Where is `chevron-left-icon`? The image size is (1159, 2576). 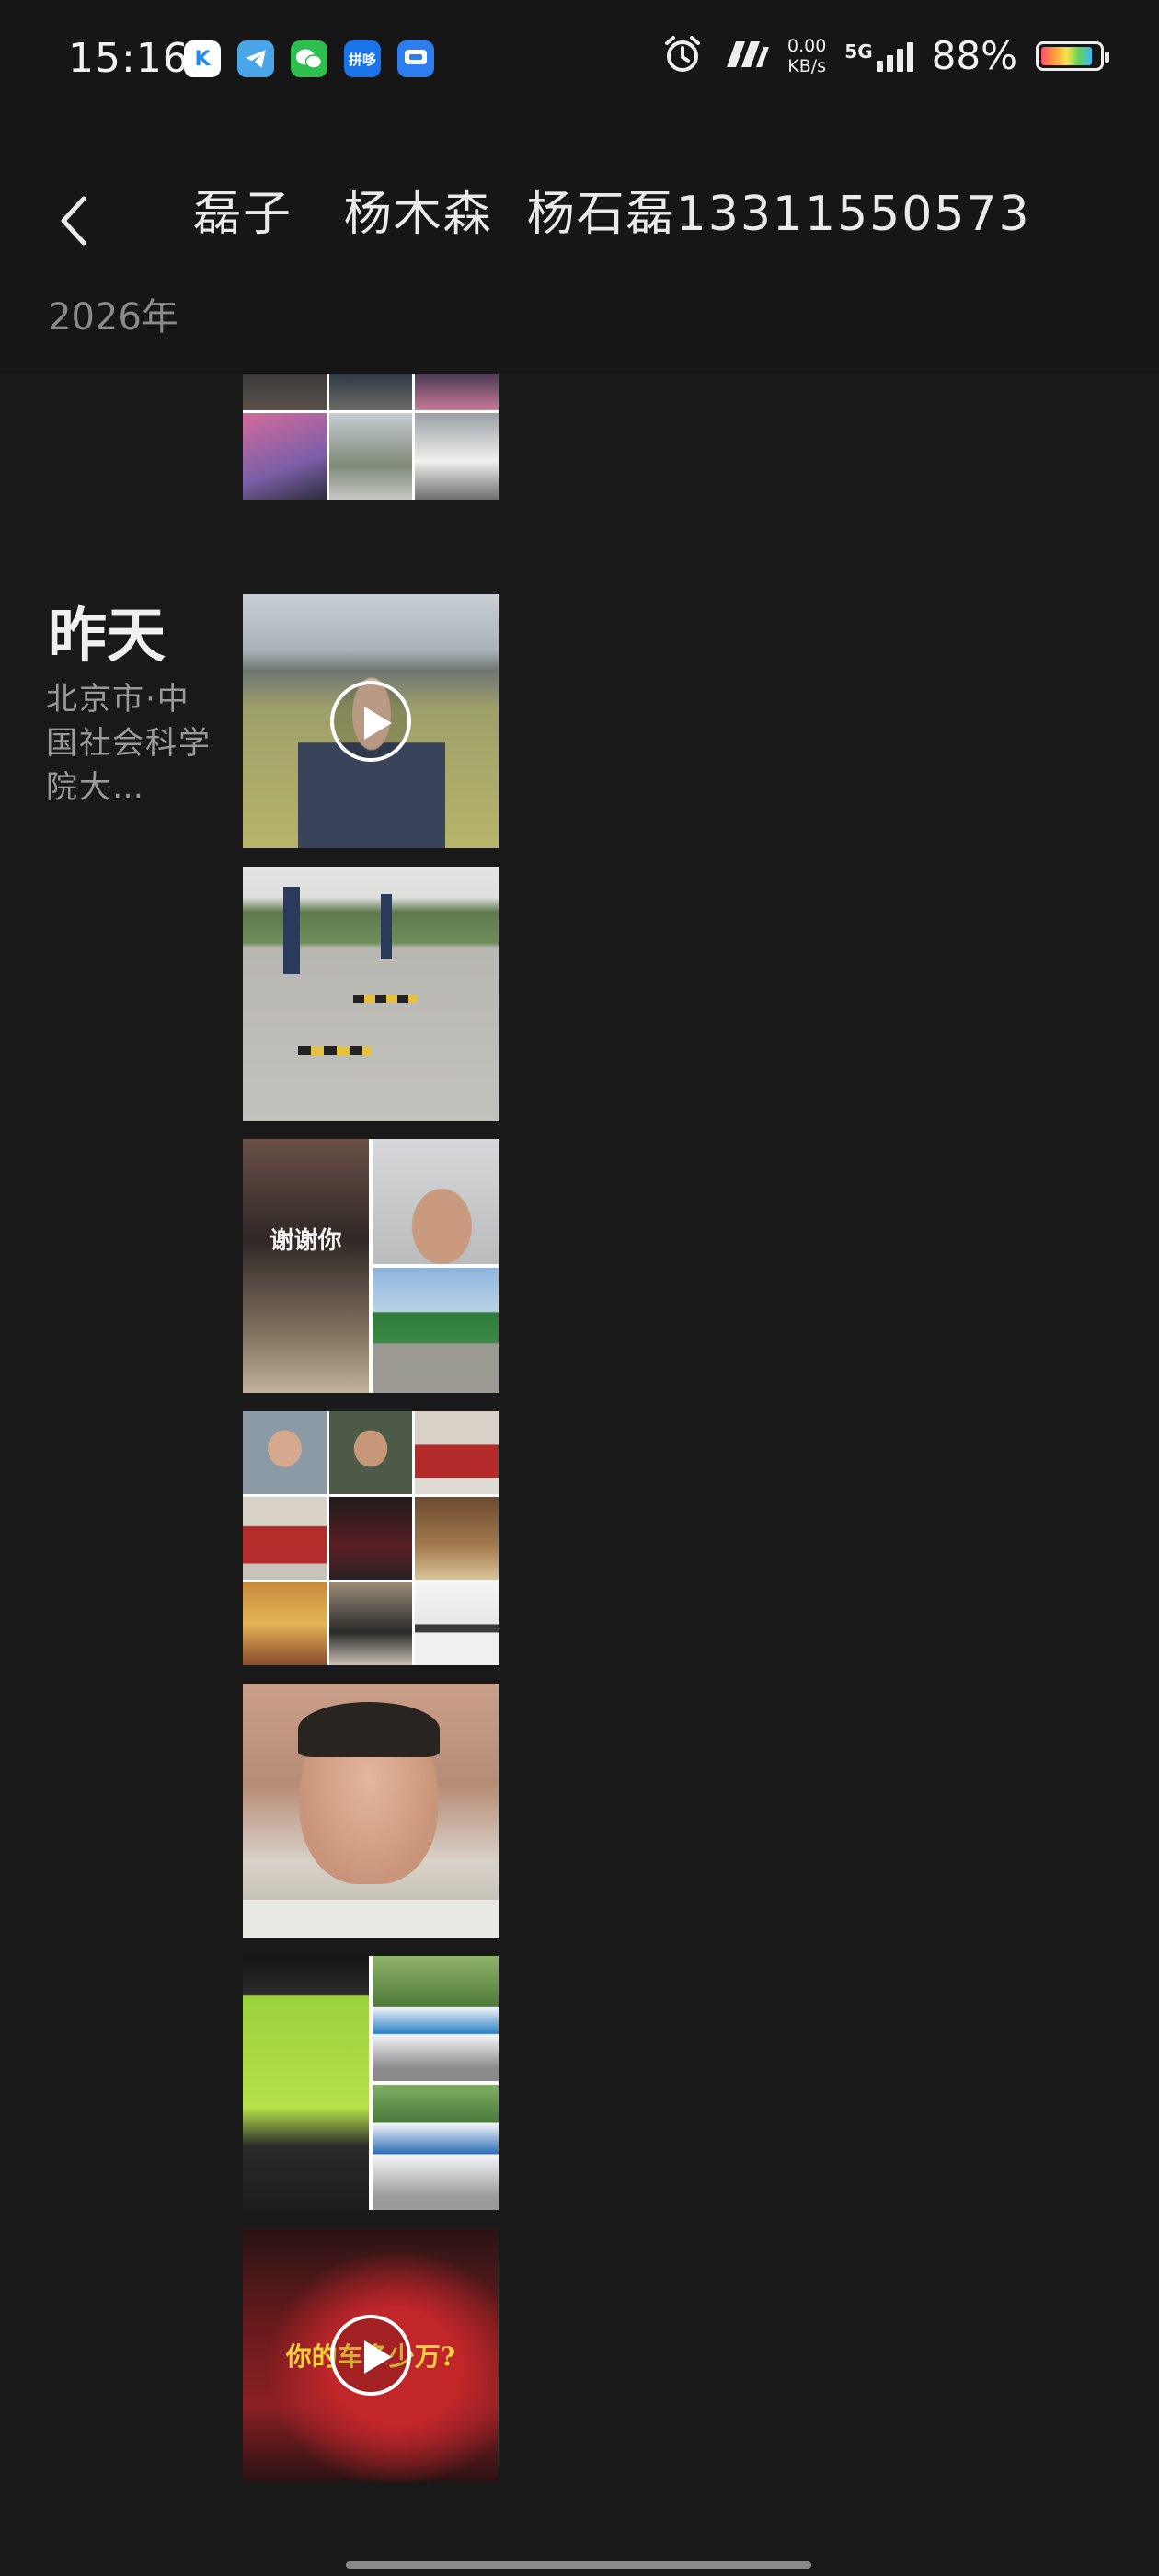 chevron-left-icon is located at coordinates (73, 221).